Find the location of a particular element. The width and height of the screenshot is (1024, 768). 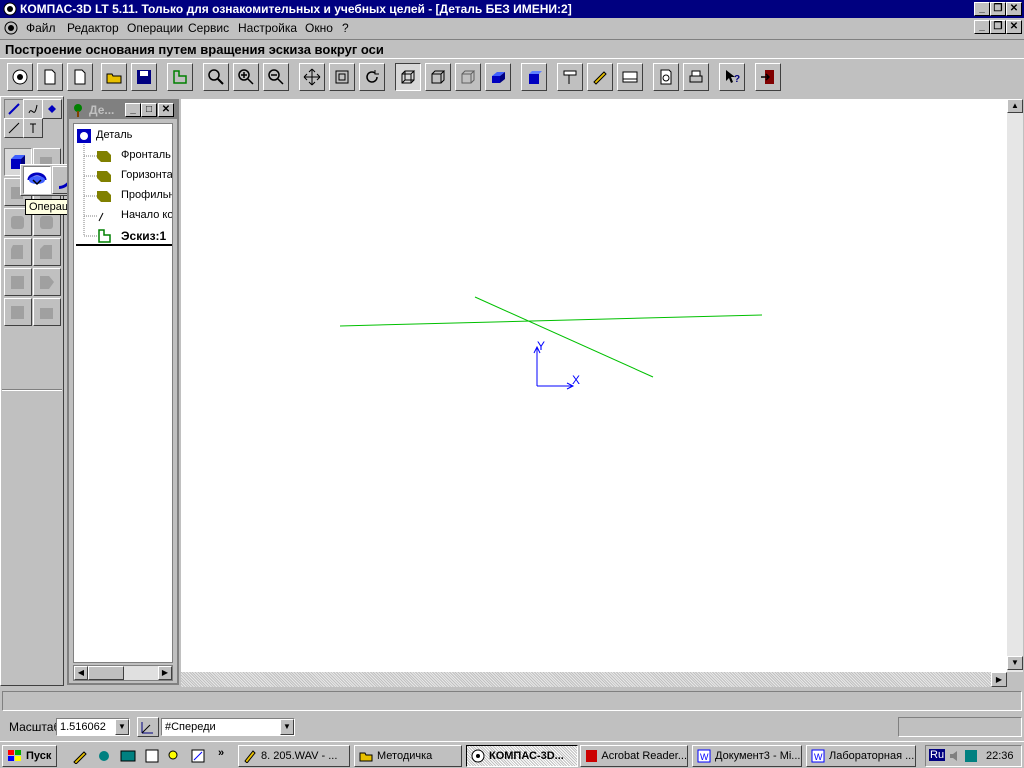

task-folder: Методичка is located at coordinates (408, 756).